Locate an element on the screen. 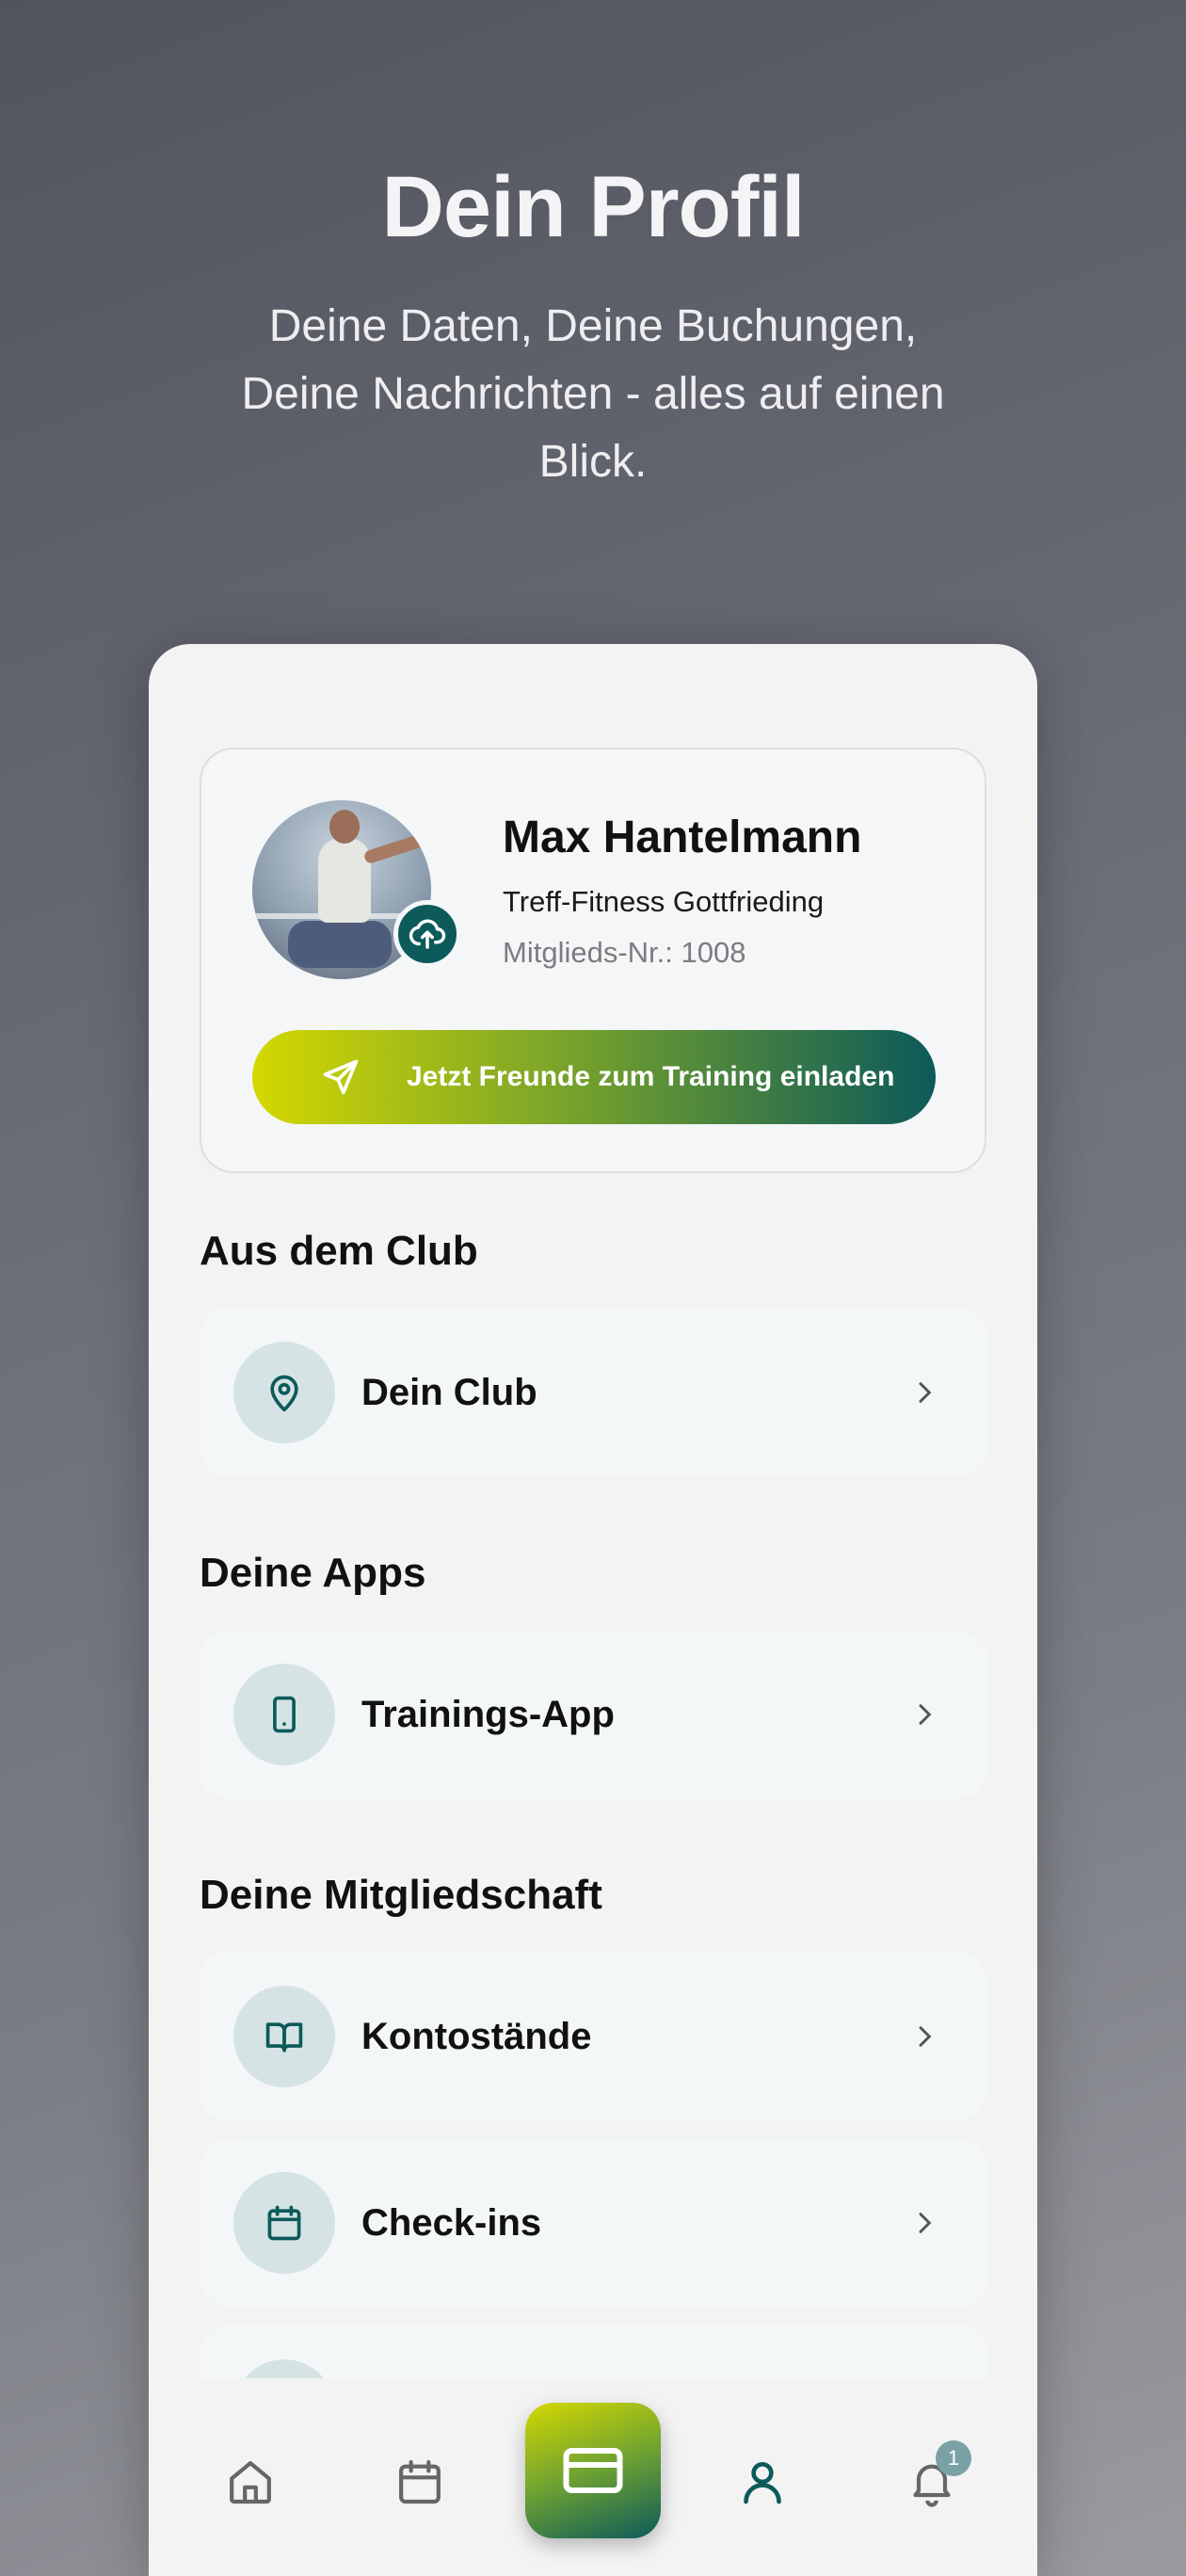 The width and height of the screenshot is (1186, 2576). nav-card-button is located at coordinates (593, 2470).